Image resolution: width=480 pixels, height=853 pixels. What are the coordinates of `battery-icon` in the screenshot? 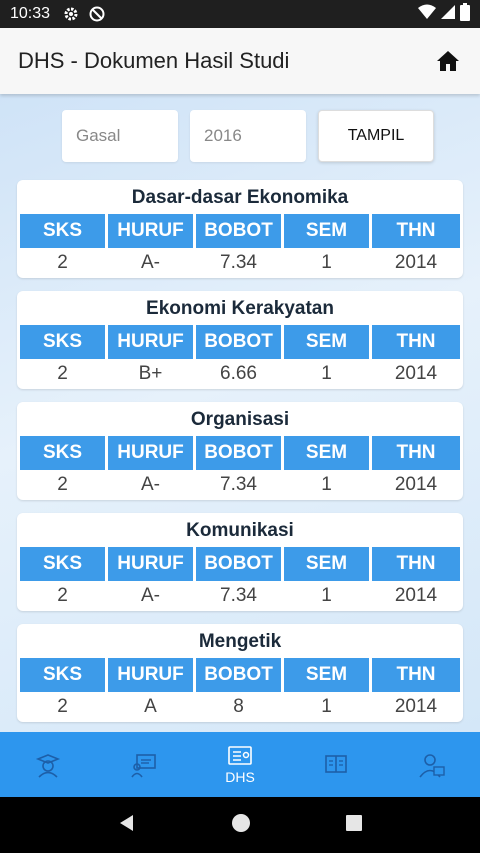 It's located at (465, 14).